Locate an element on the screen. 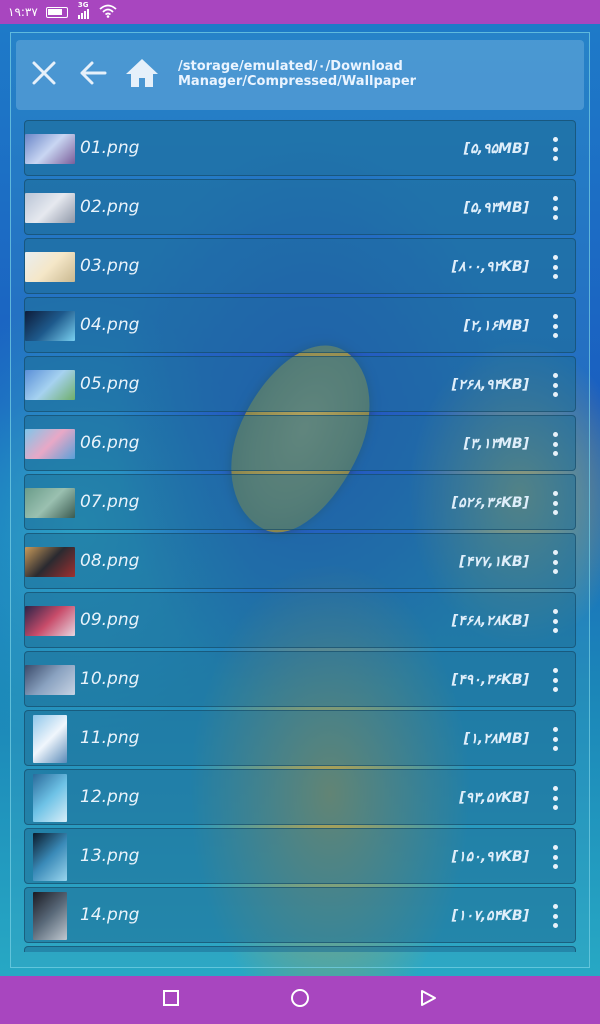 The image size is (600, 1024). file-row: 05.png [۲۶۸,۹۴KB] is located at coordinates (300, 384).